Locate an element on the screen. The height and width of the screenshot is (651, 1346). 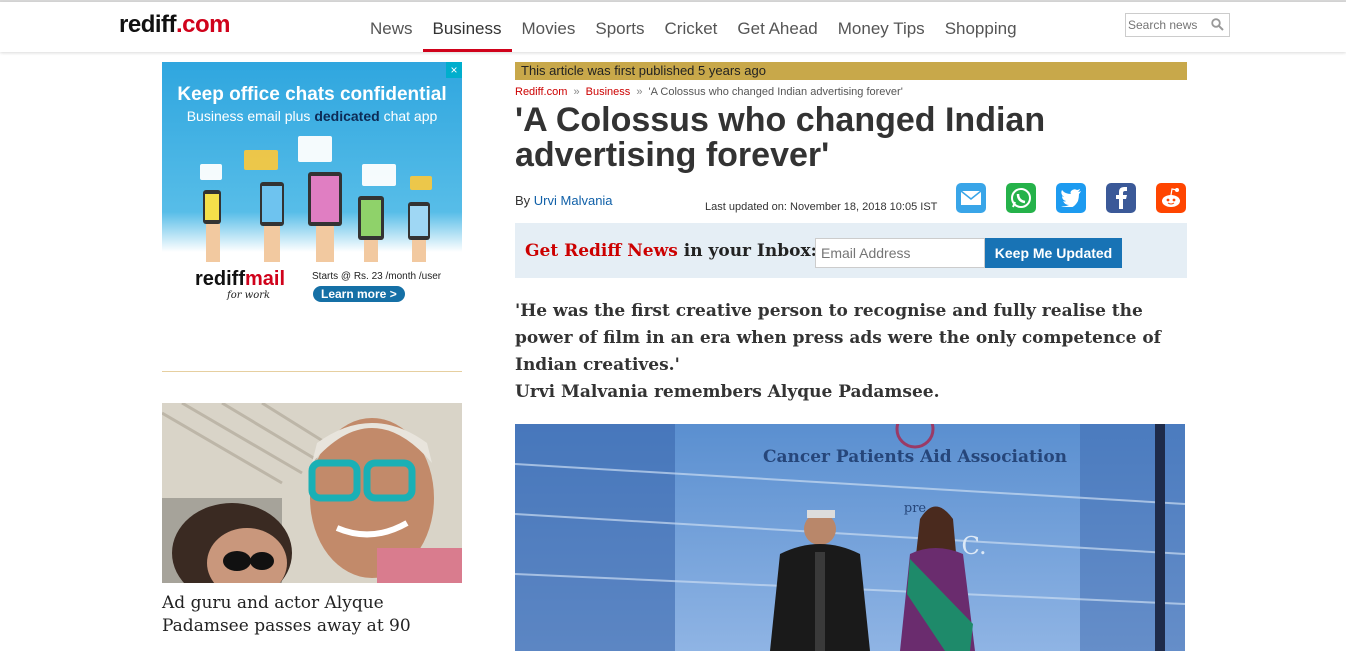
reddit-share-icon is located at coordinates (1171, 198).